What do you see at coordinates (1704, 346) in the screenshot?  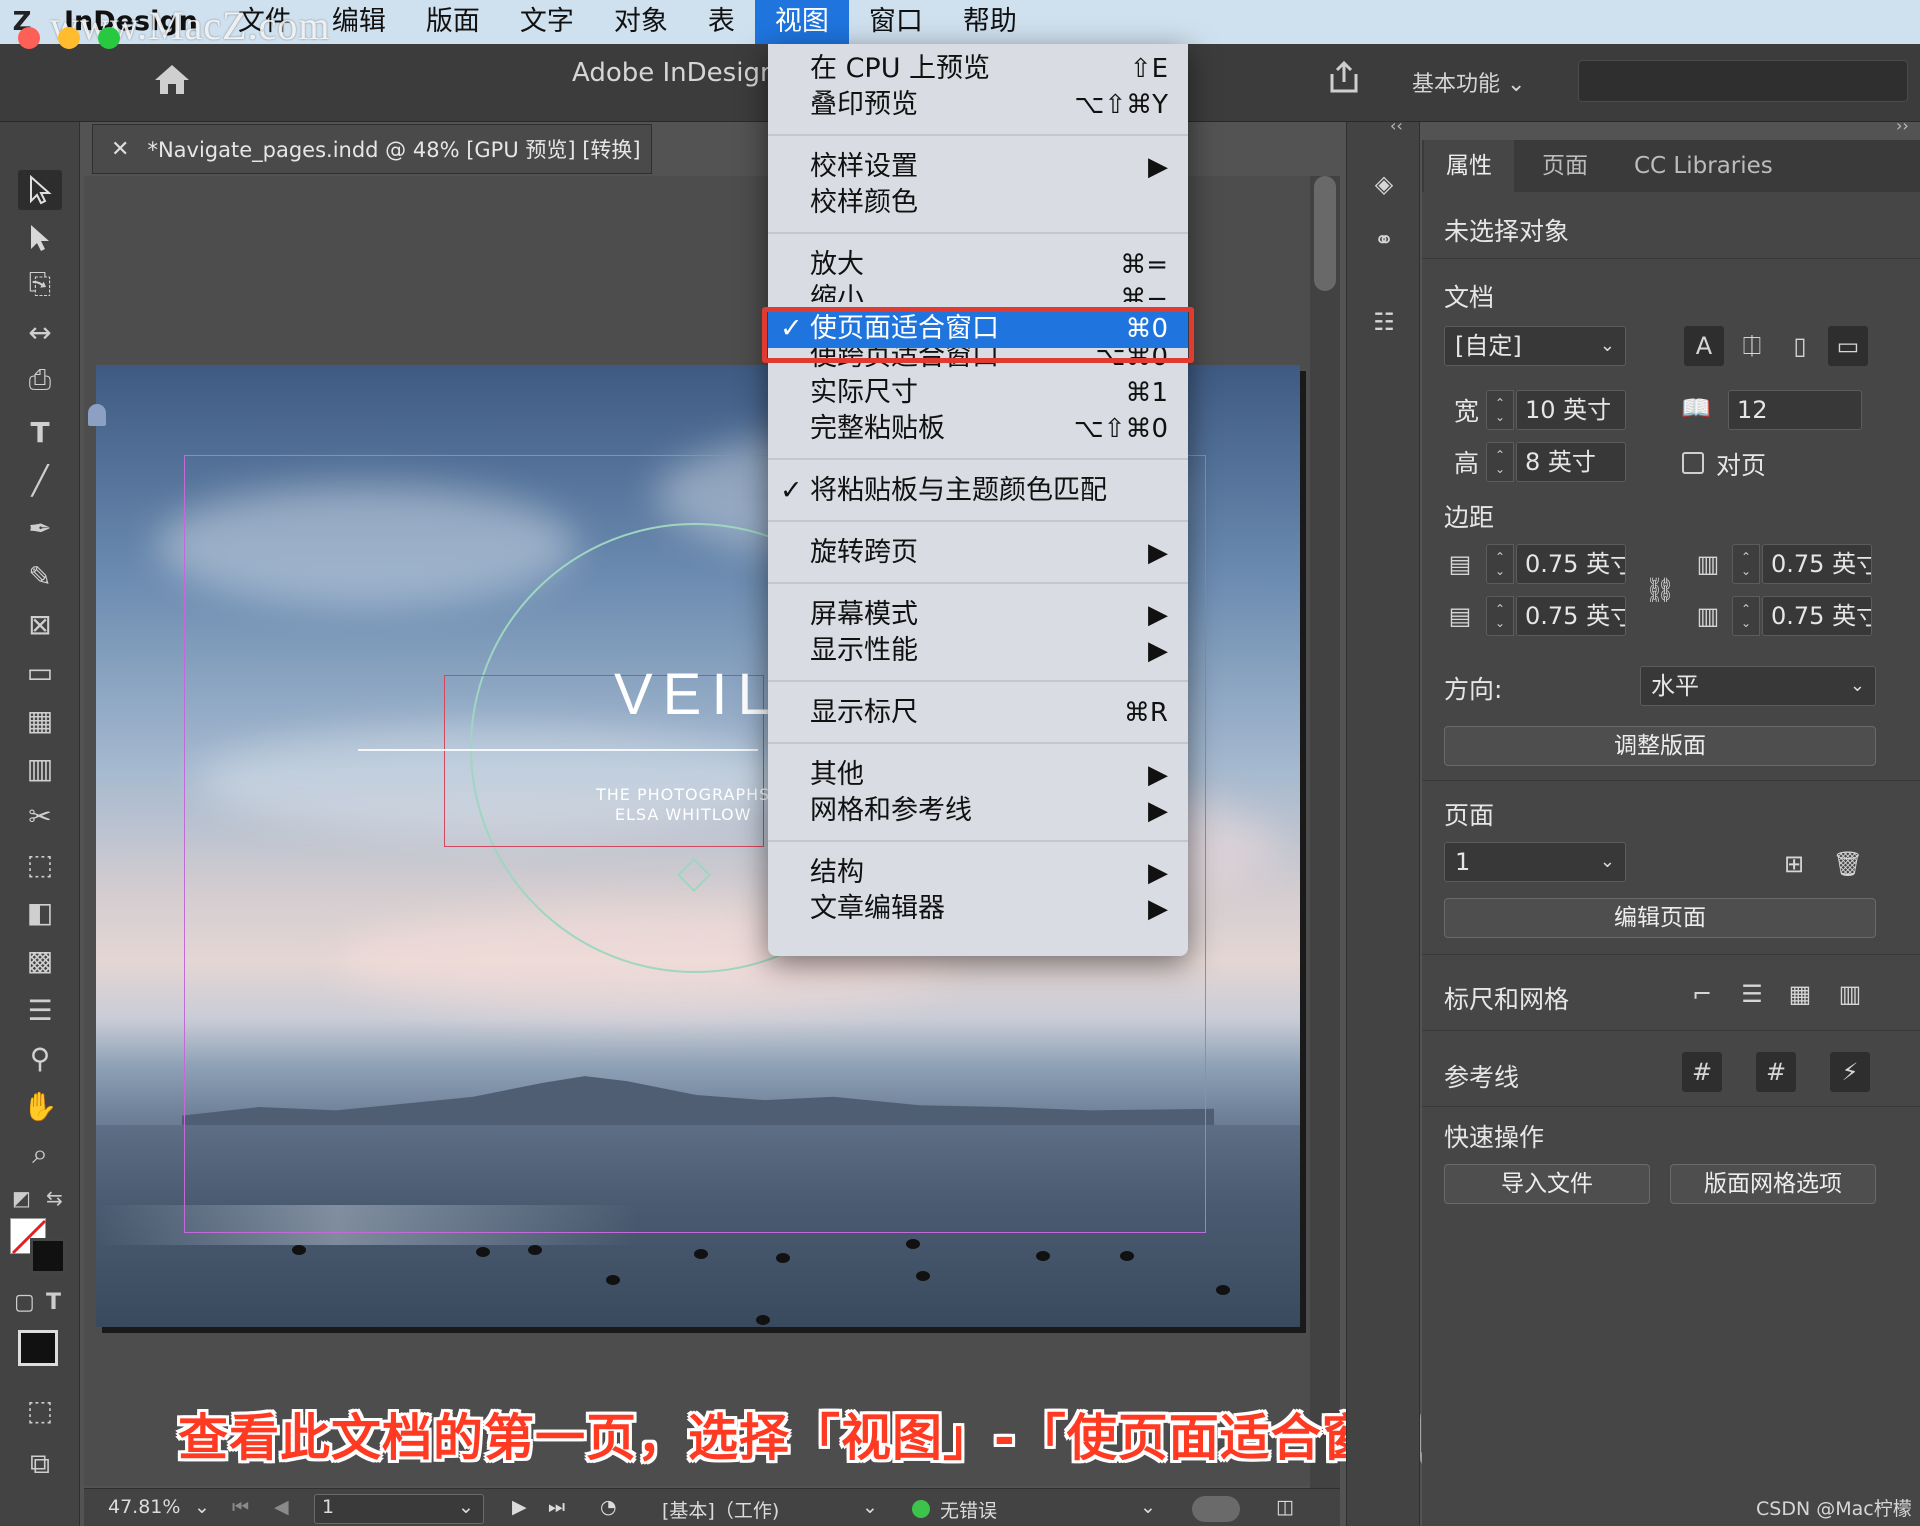 I see `text-orientation-icon: A` at bounding box center [1704, 346].